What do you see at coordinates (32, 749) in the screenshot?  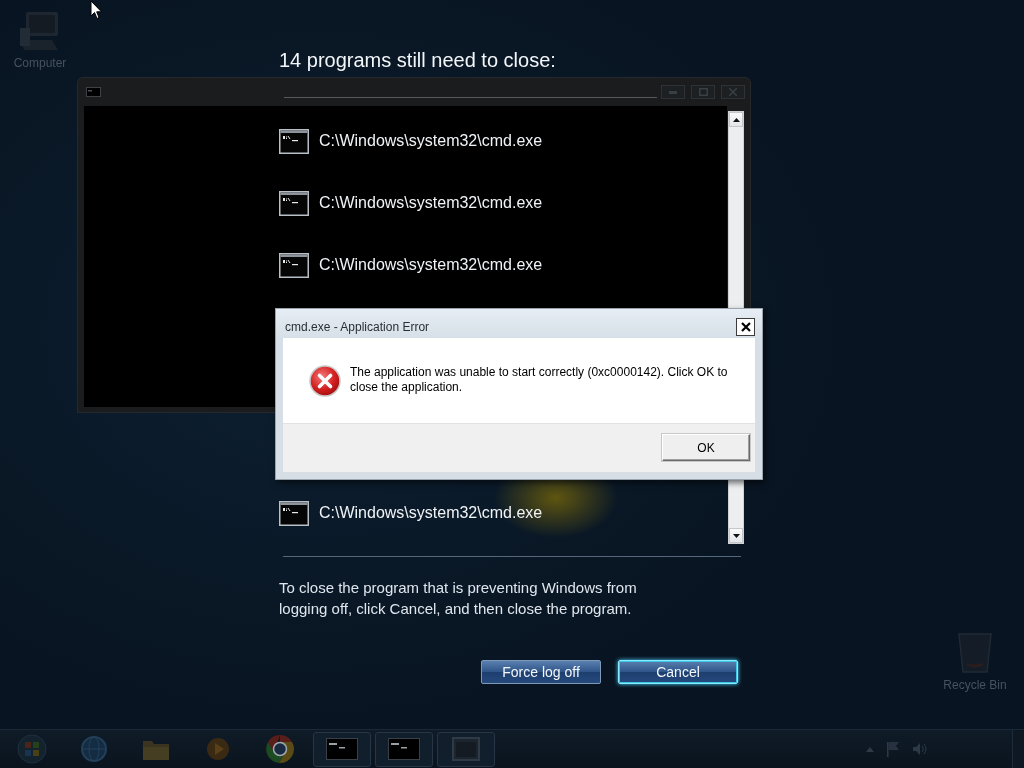 I see `orb-icon` at bounding box center [32, 749].